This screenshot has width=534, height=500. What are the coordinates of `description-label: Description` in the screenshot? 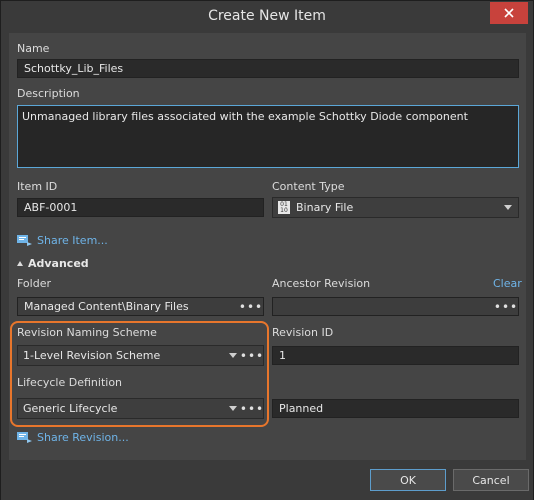 It's located at (48, 93).